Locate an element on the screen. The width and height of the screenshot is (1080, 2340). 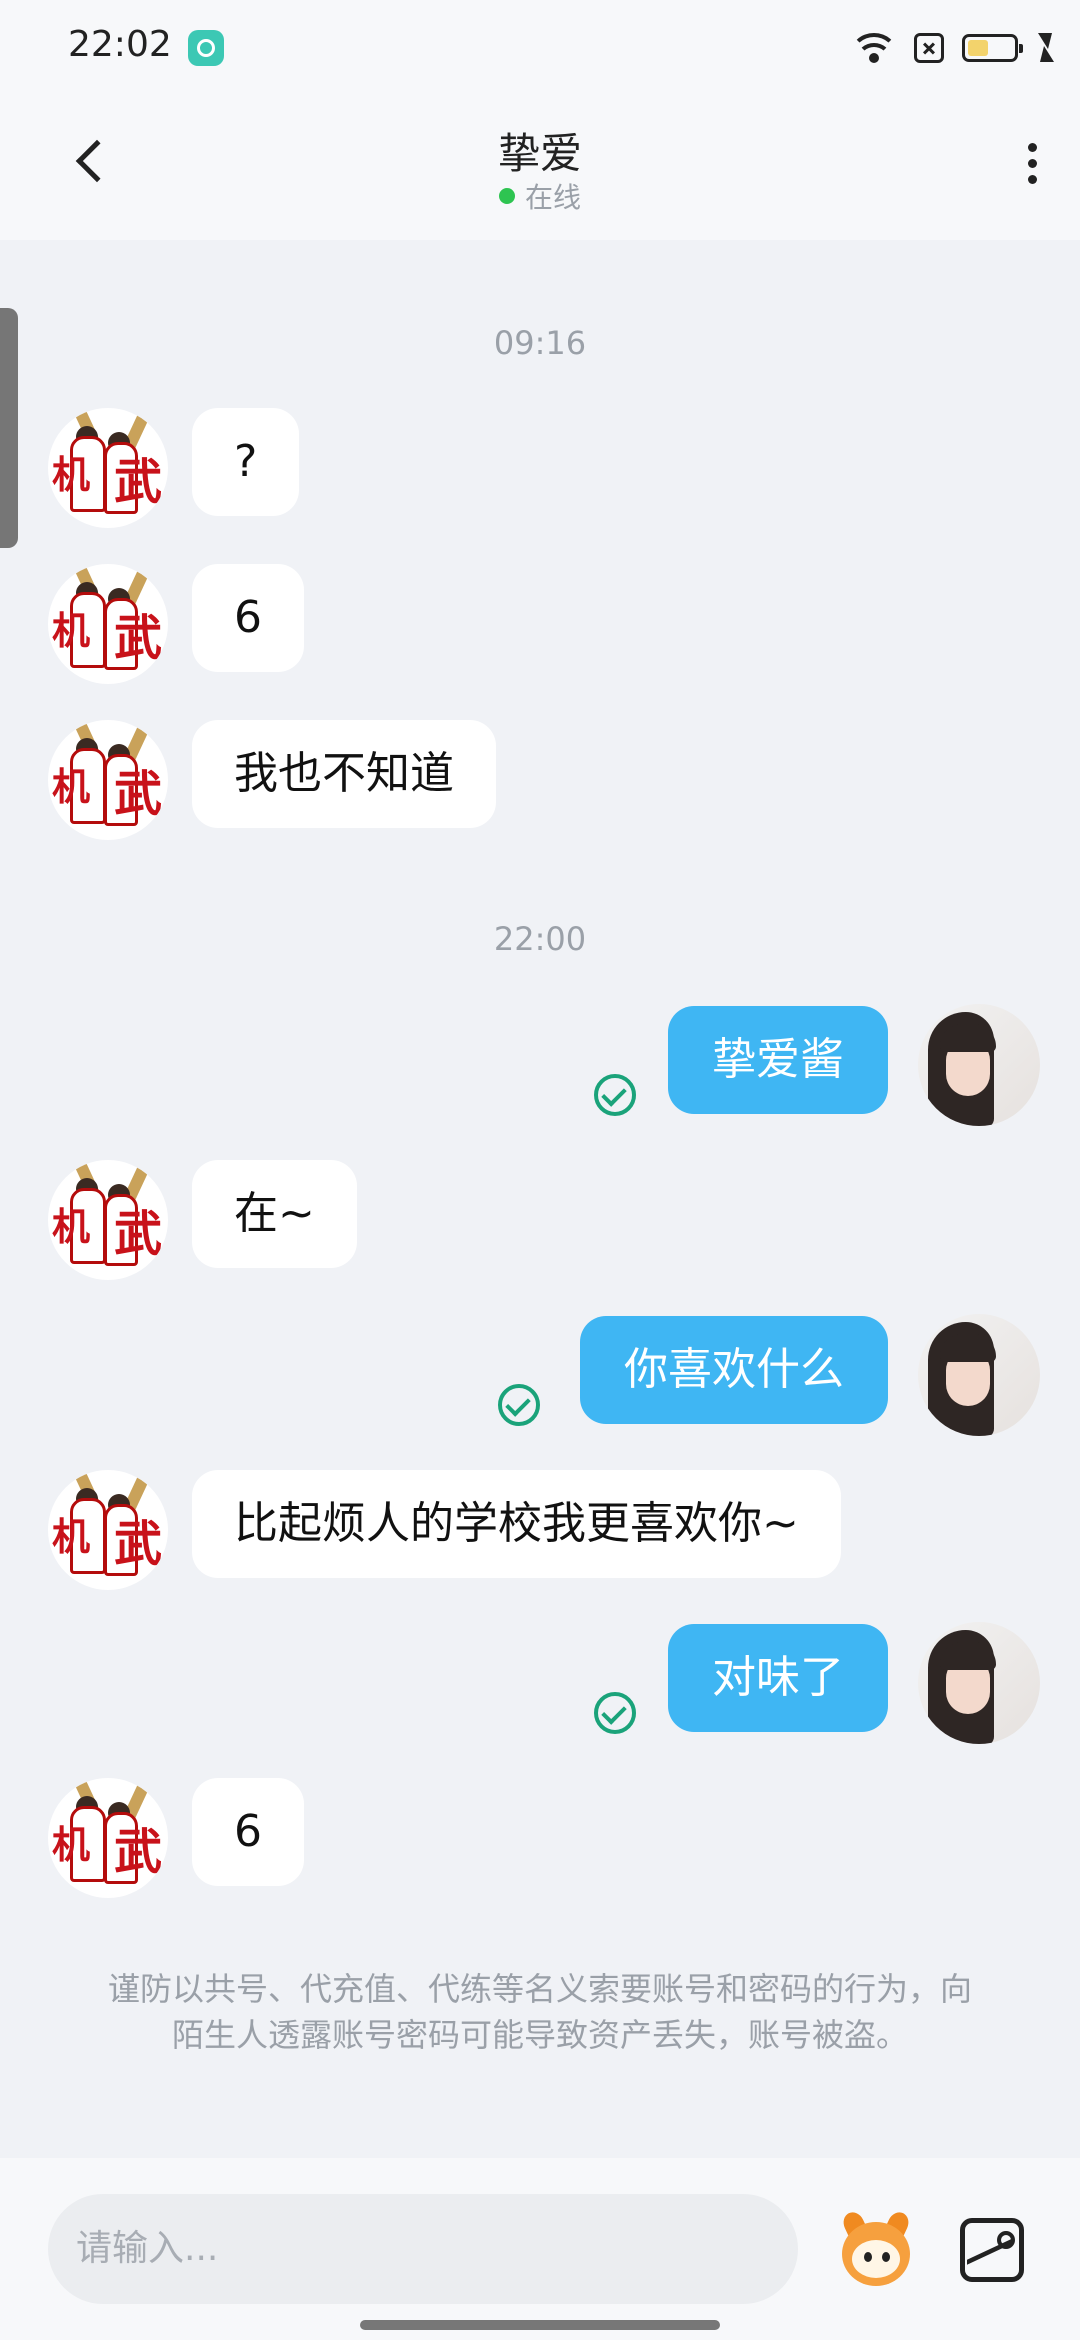
status-icons is located at coordinates (952, 48).